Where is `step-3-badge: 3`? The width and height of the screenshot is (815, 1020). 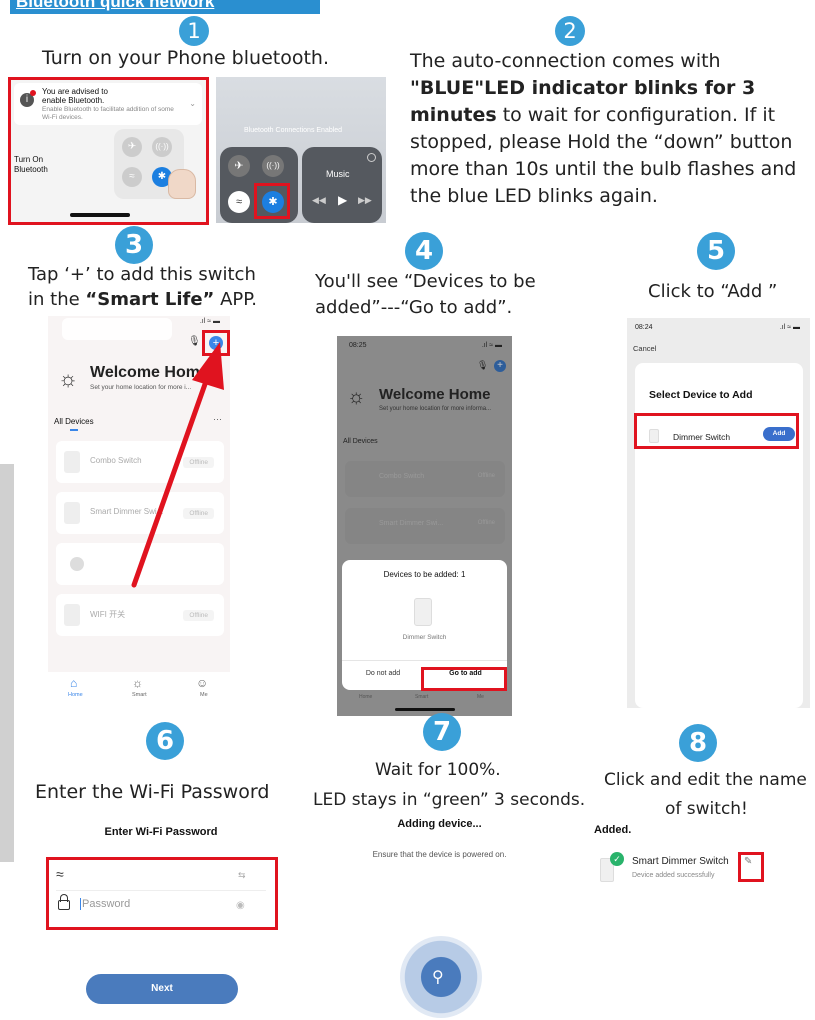
step-3-badge: 3 is located at coordinates (134, 245).